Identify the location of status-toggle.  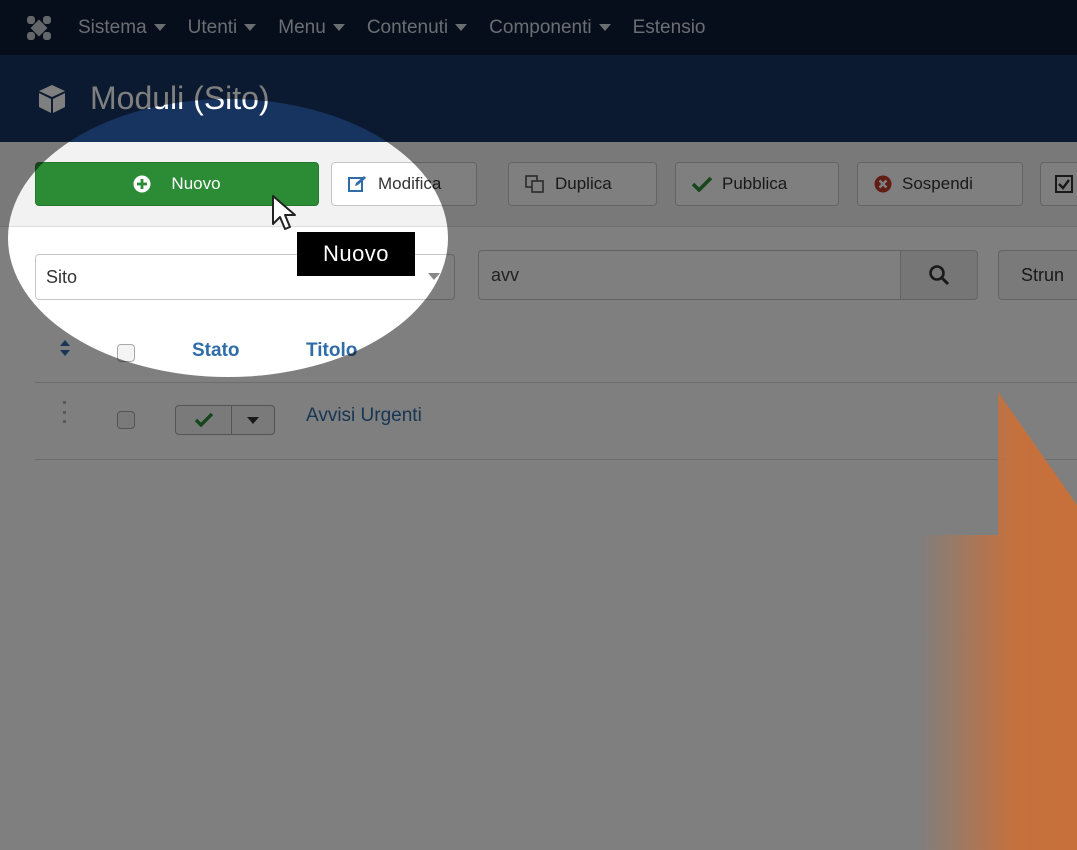
(225, 420).